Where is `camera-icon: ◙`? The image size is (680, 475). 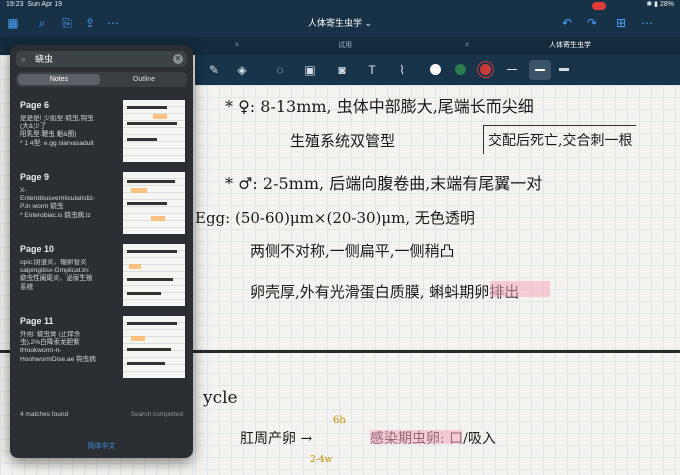
camera-icon: ◙ is located at coordinates (342, 70).